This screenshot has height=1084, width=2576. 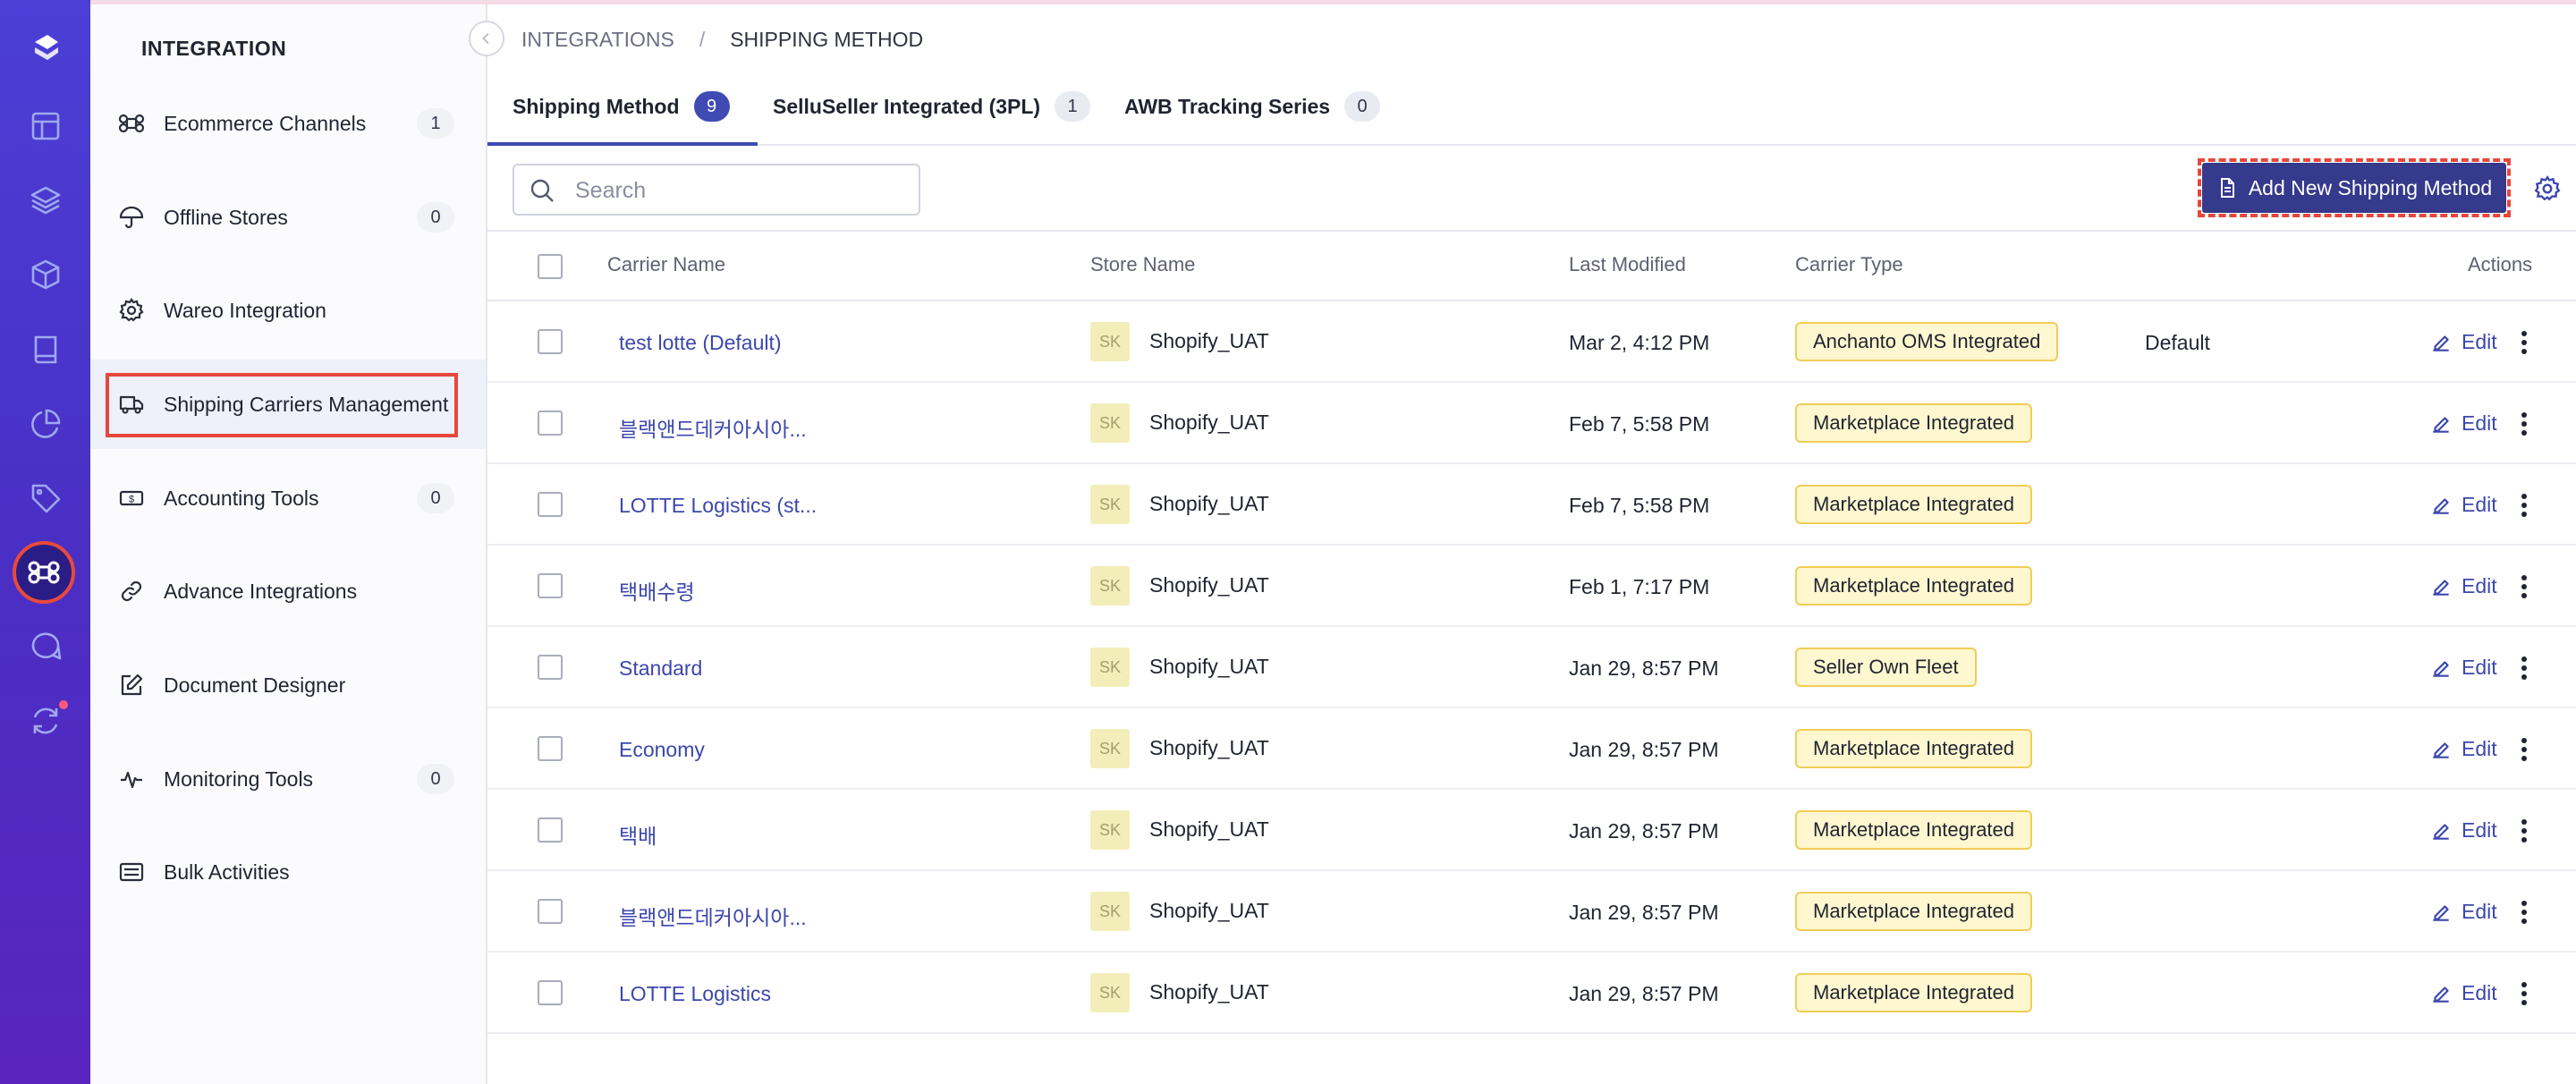 I want to click on carrier-name-link: Economy, so click(x=662, y=750).